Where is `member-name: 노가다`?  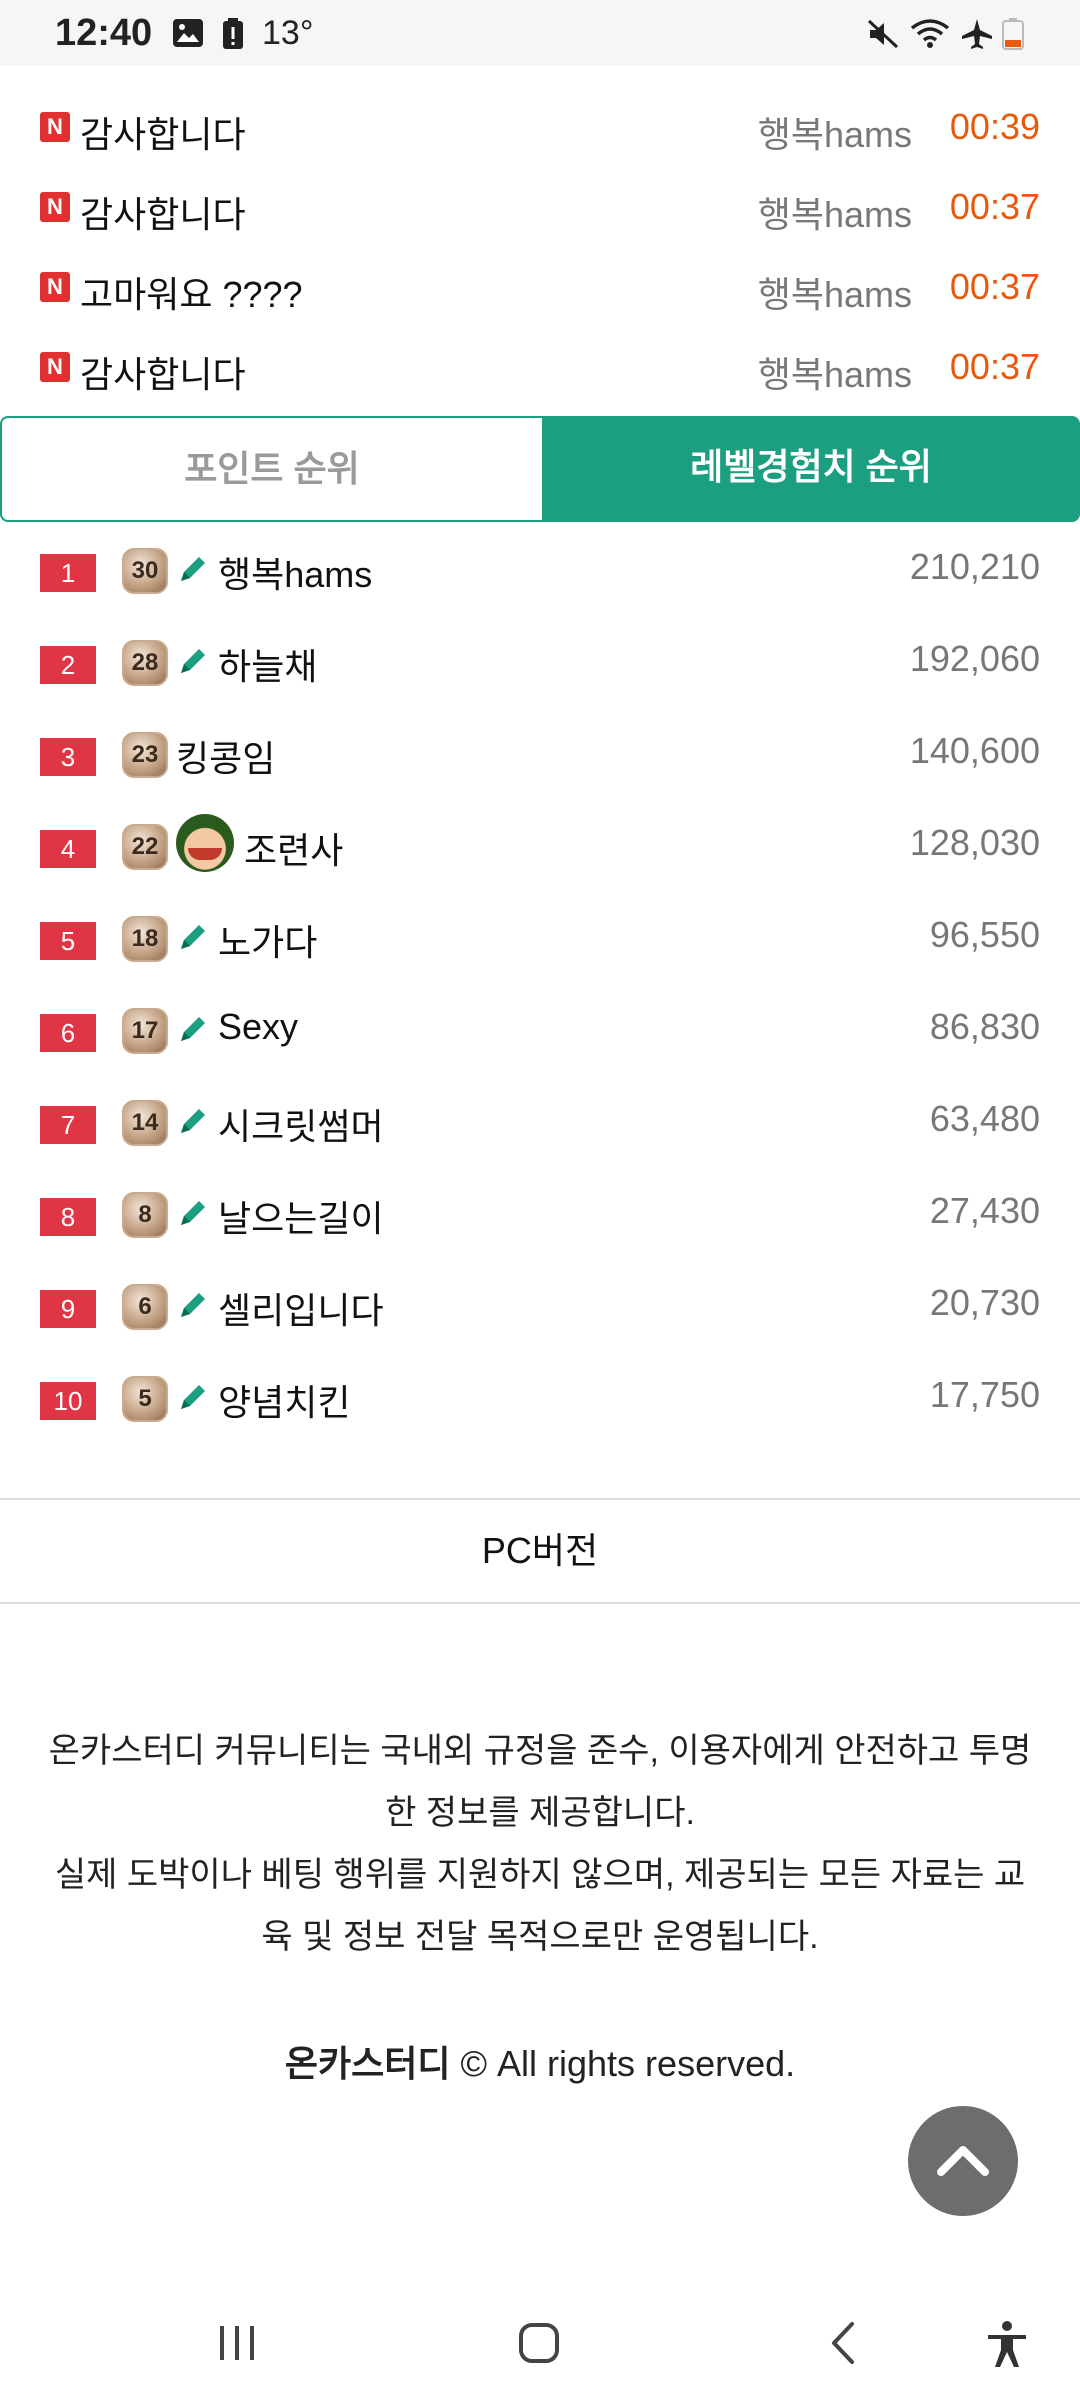
member-name: 노가다 is located at coordinates (267, 940).